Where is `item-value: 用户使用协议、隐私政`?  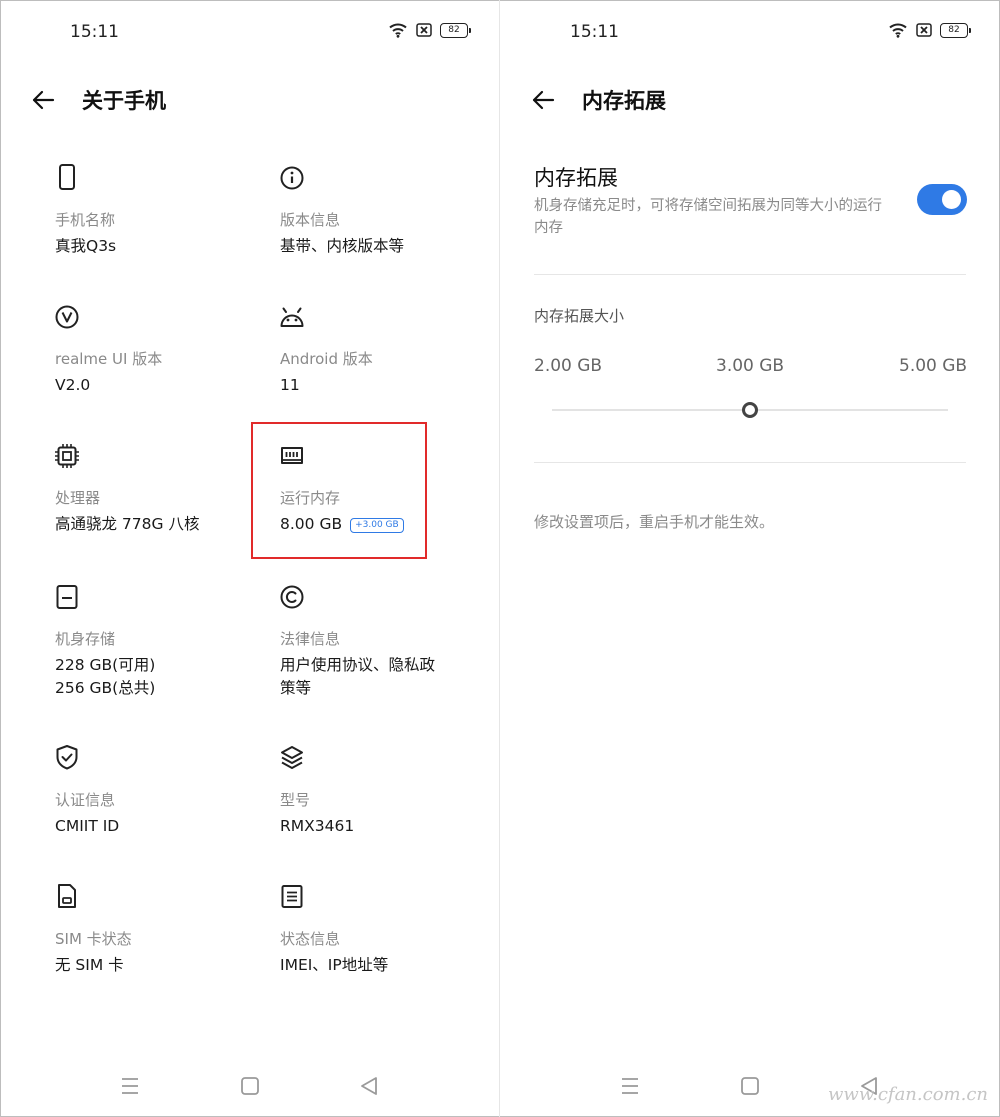
item-value: 用户使用协议、隐私政 is located at coordinates (358, 665).